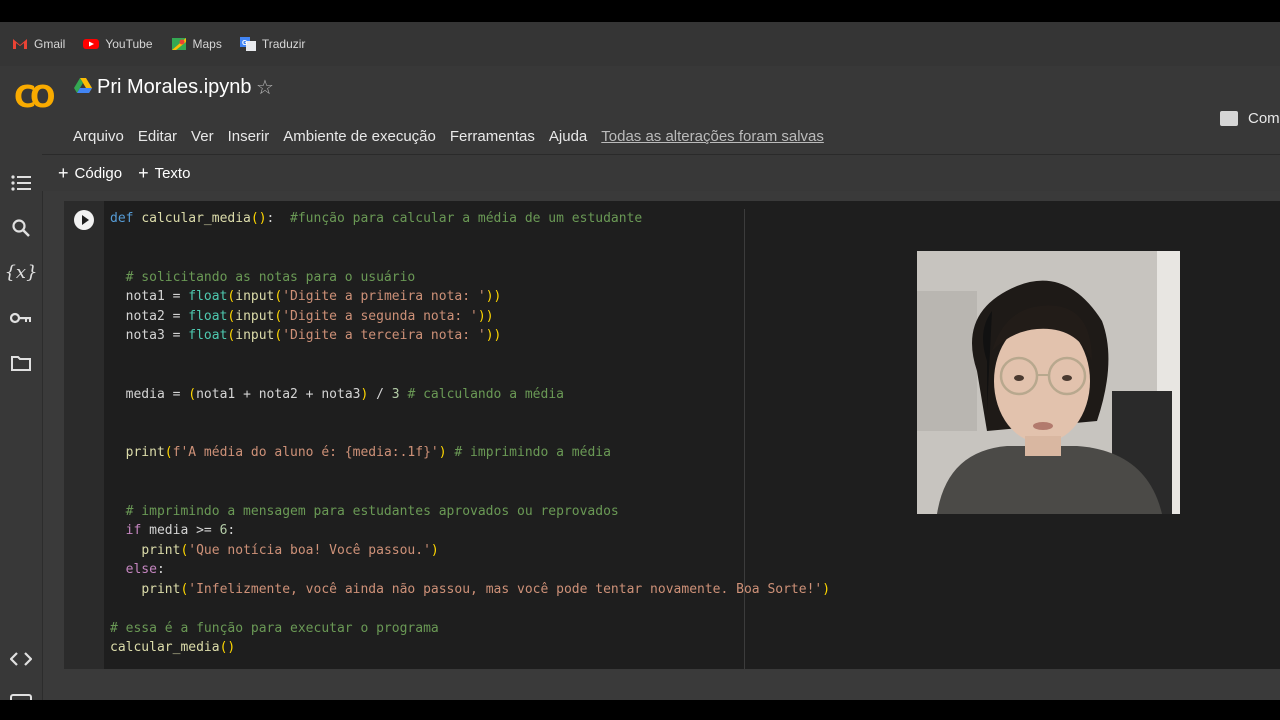  I want to click on table-of-contents-icon, so click(21, 183).